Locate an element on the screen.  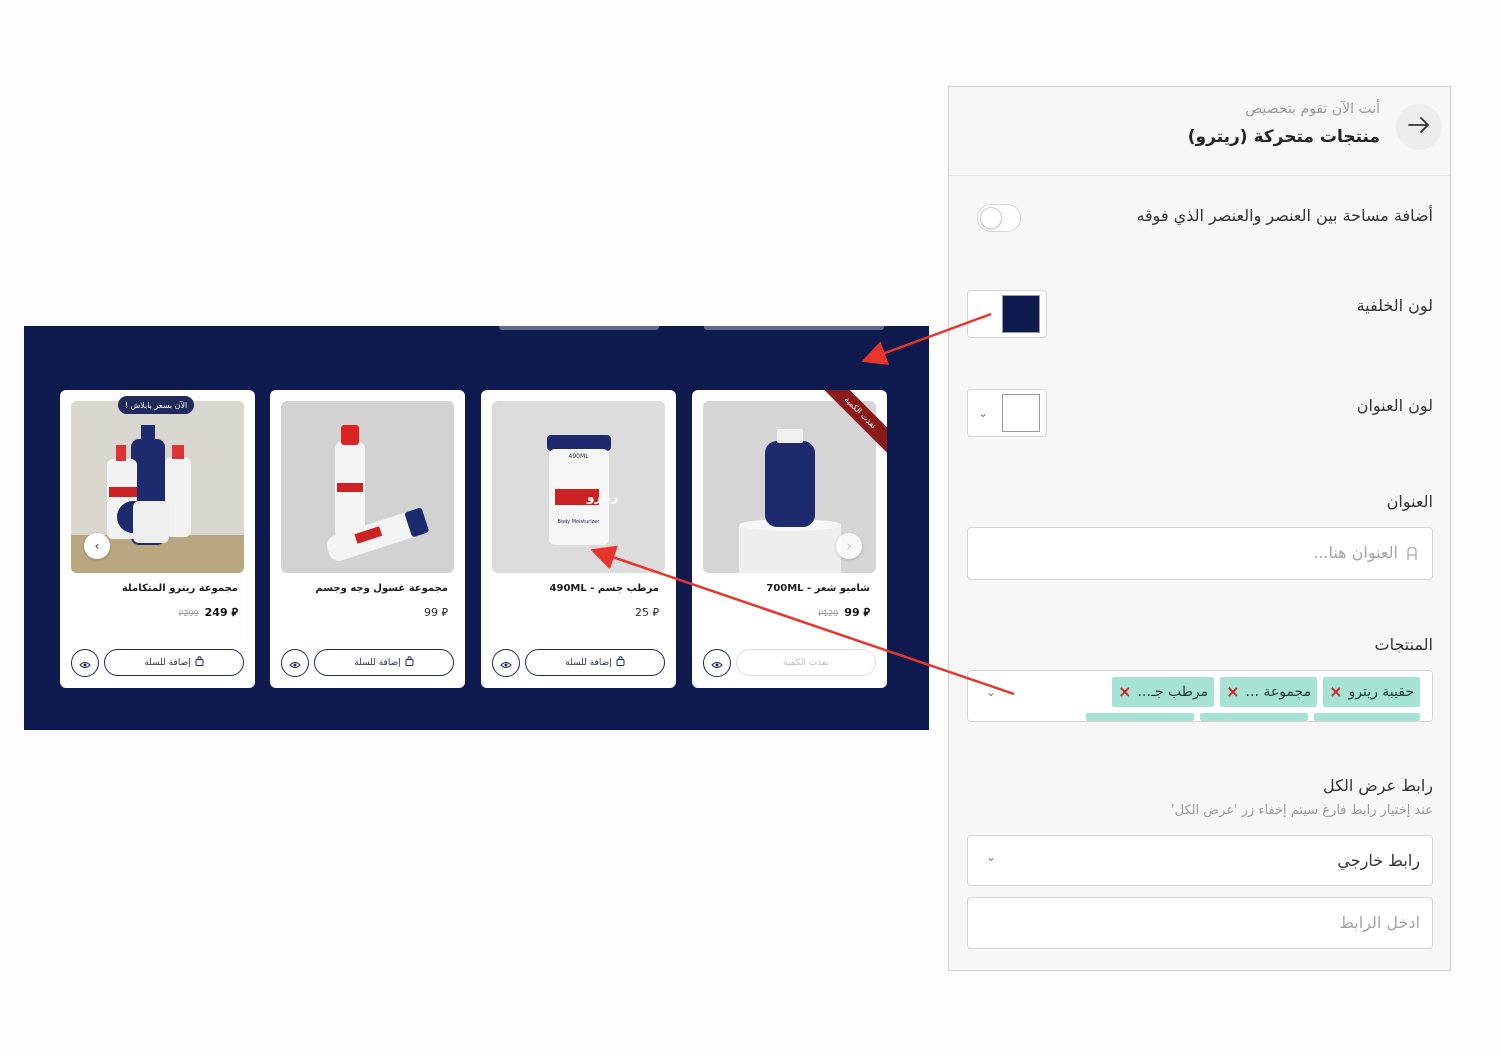
promo-badge: الآن بسعر بابلاش ! is located at coordinates (156, 405).